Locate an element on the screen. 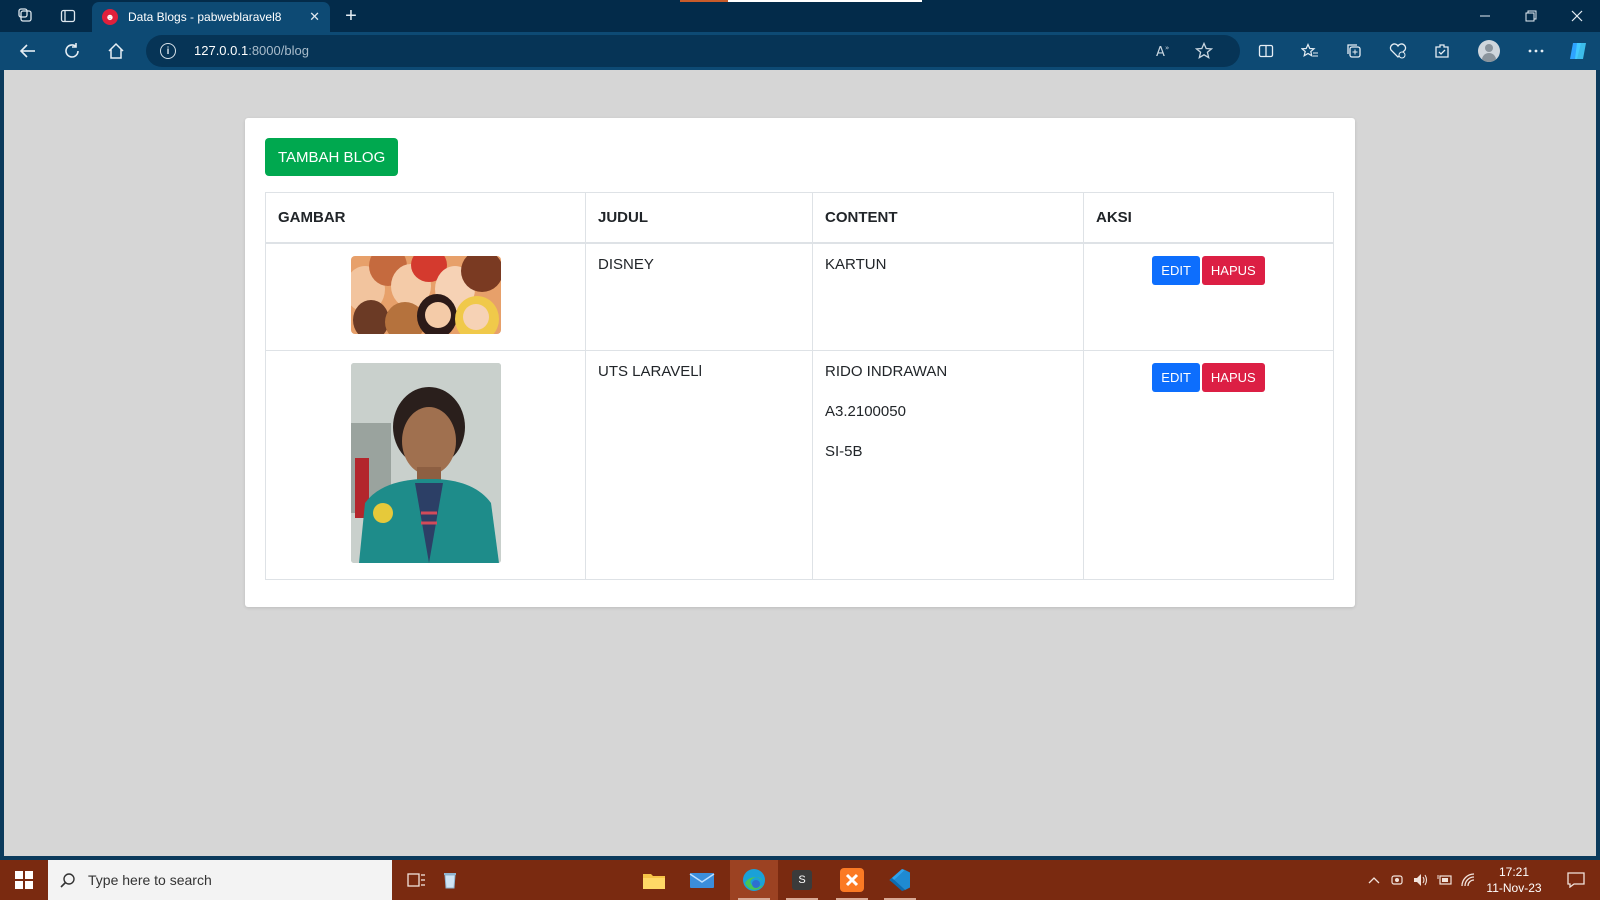  table-row: DISNEY KARTUN EDIT HAPUS is located at coordinates (799, 296).